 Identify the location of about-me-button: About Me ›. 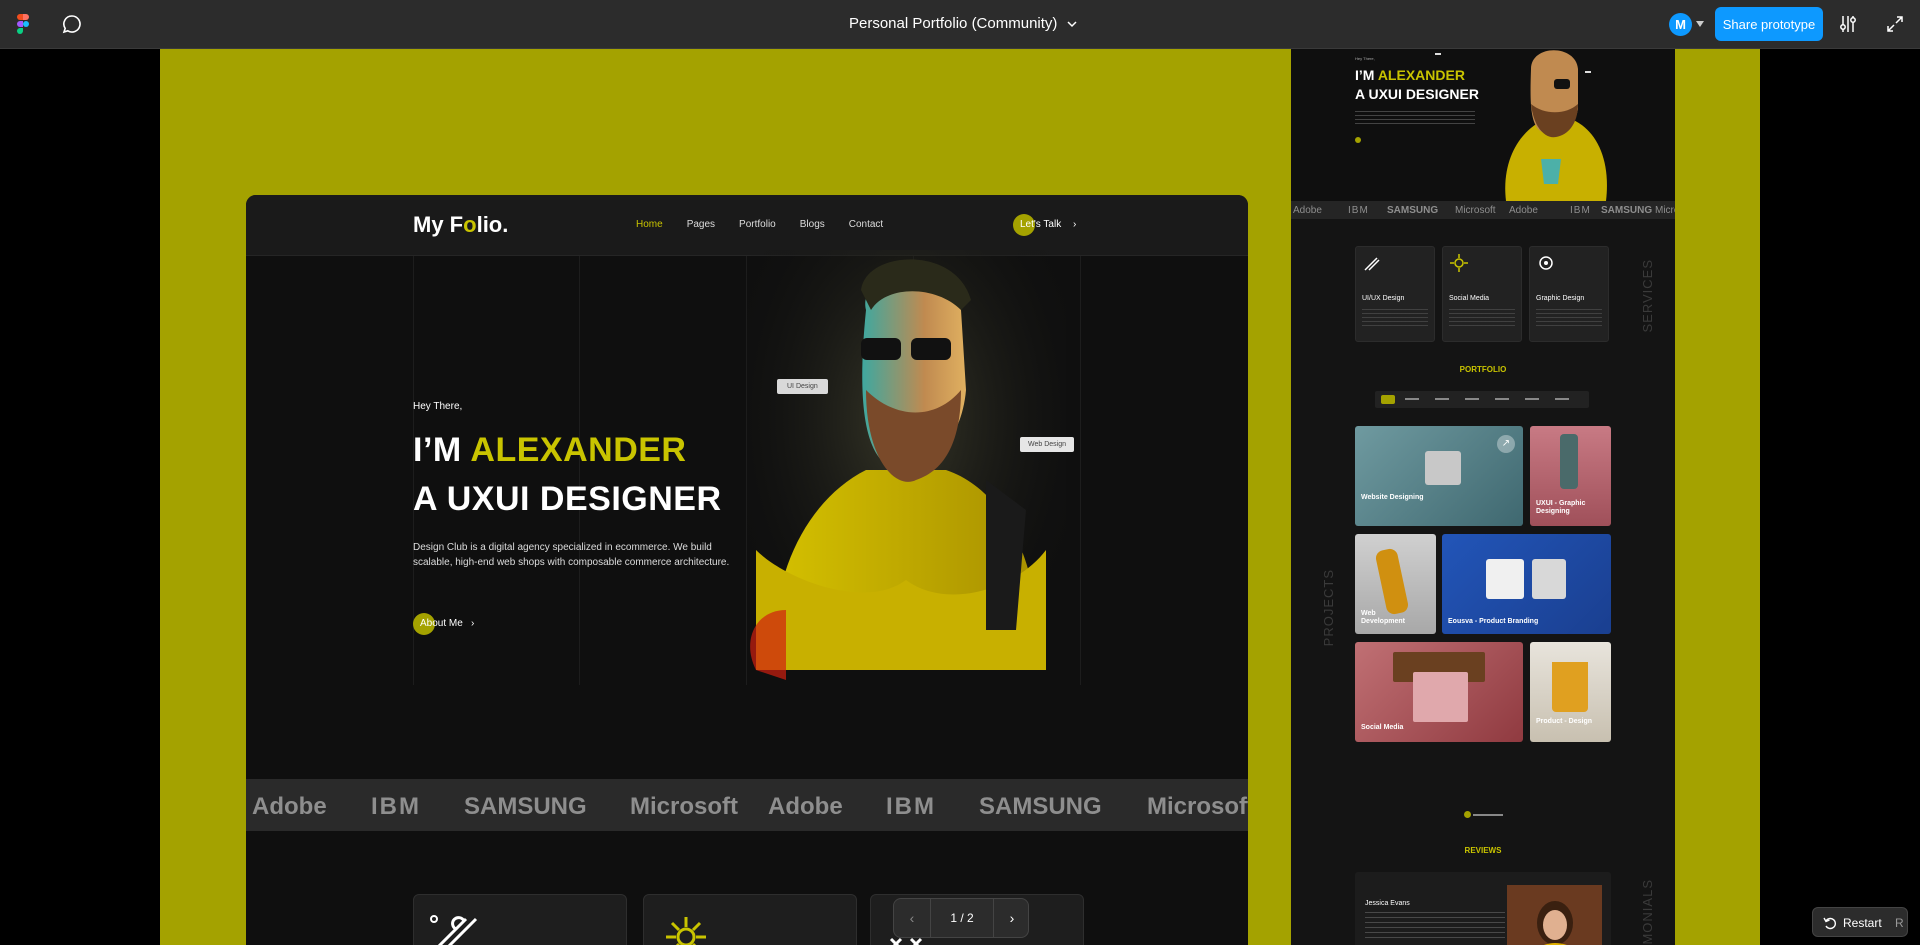
(453, 624).